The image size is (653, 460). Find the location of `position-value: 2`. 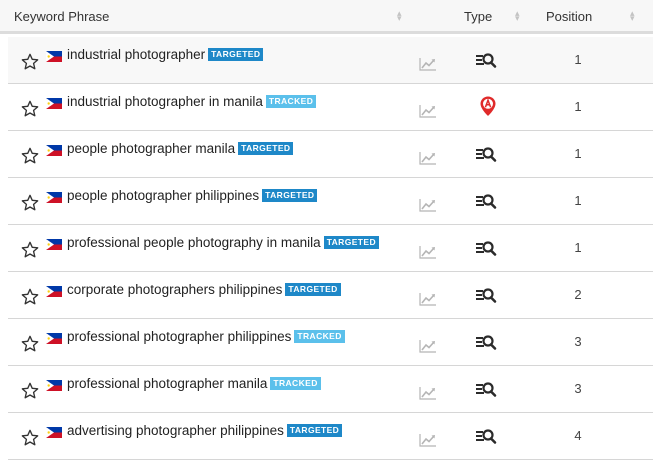

position-value: 2 is located at coordinates (578, 294).